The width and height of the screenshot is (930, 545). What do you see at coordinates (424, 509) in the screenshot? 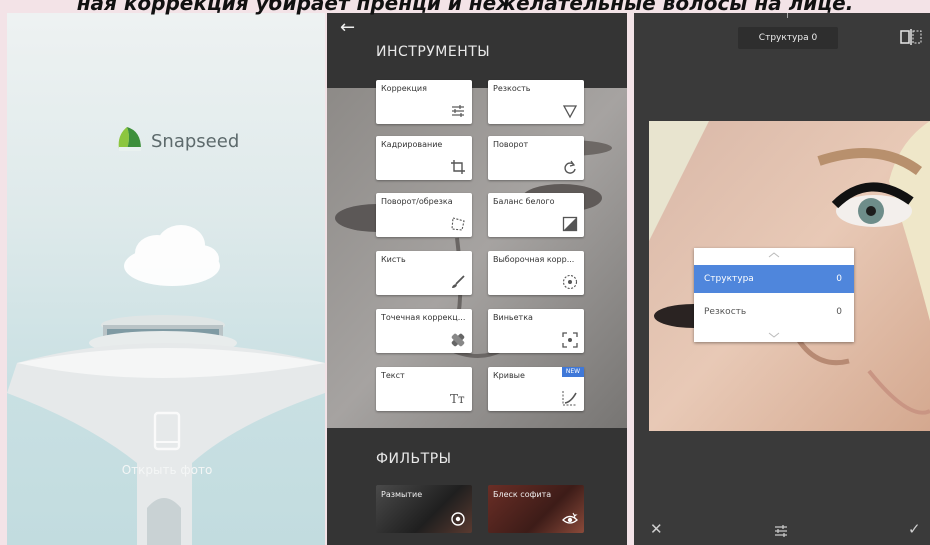
I see `filter-lens-blur: Размытие` at bounding box center [424, 509].